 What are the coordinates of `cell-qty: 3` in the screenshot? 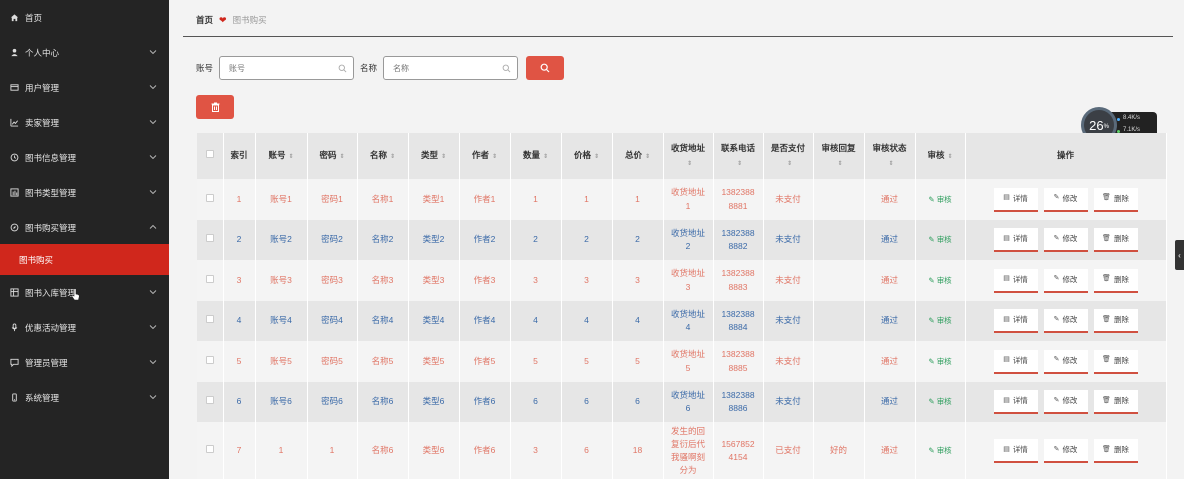 It's located at (536, 450).